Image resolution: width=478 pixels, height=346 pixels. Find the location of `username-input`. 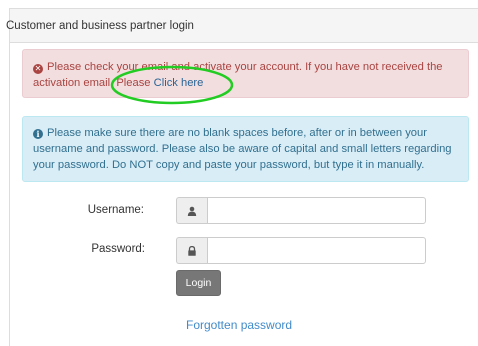

username-input is located at coordinates (316, 210).